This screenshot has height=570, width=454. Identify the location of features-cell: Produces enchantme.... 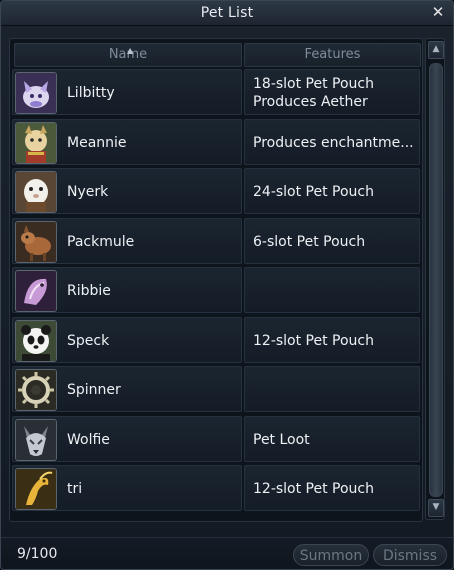
(332, 141).